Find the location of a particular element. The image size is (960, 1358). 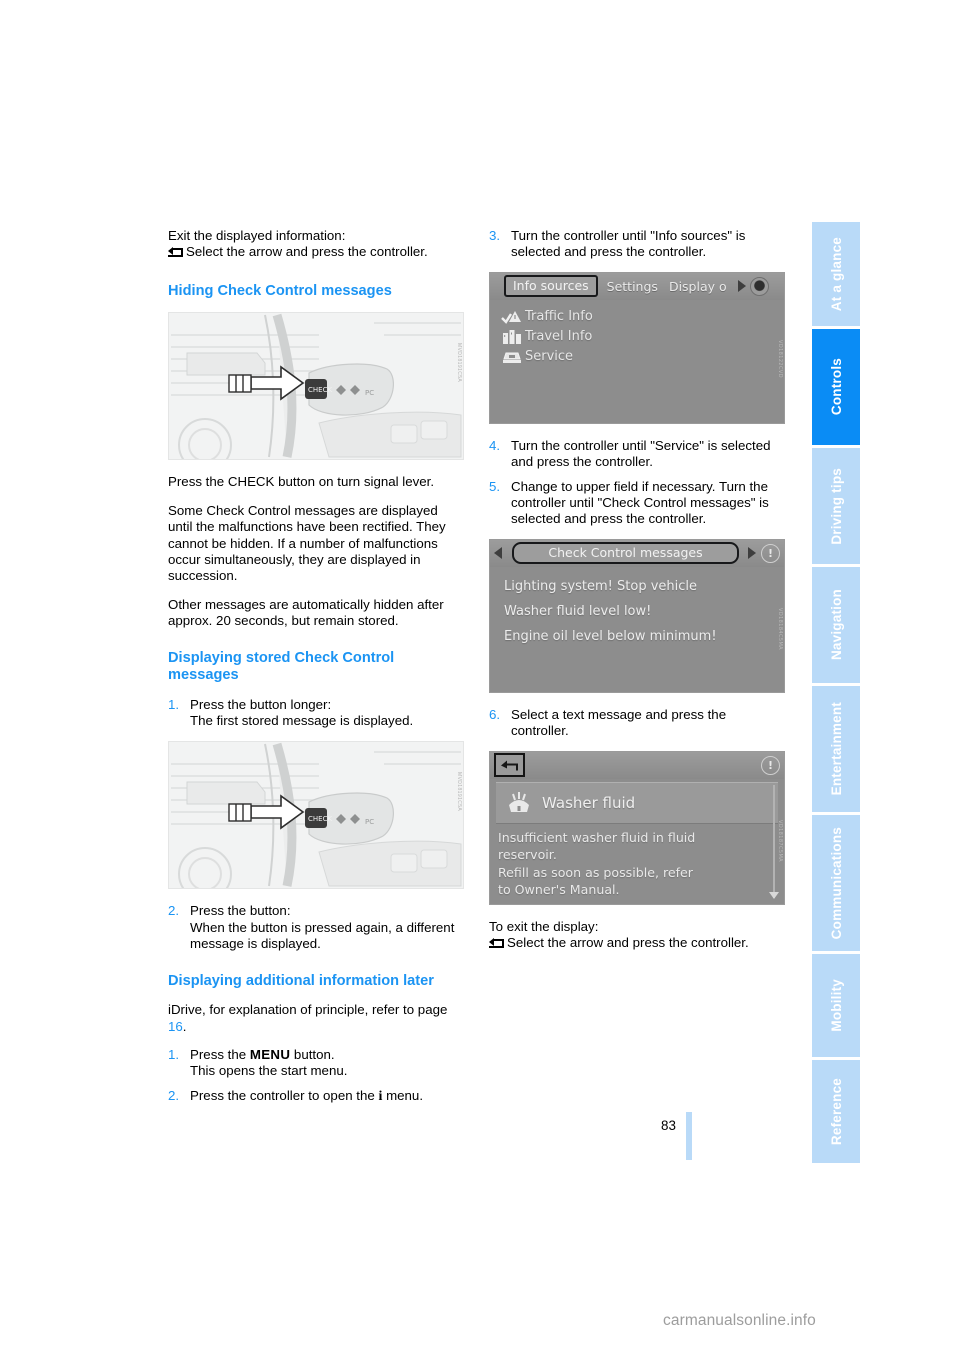

idrive-list: Traffic Info Travel Info Service is located at coordinates (637, 338).